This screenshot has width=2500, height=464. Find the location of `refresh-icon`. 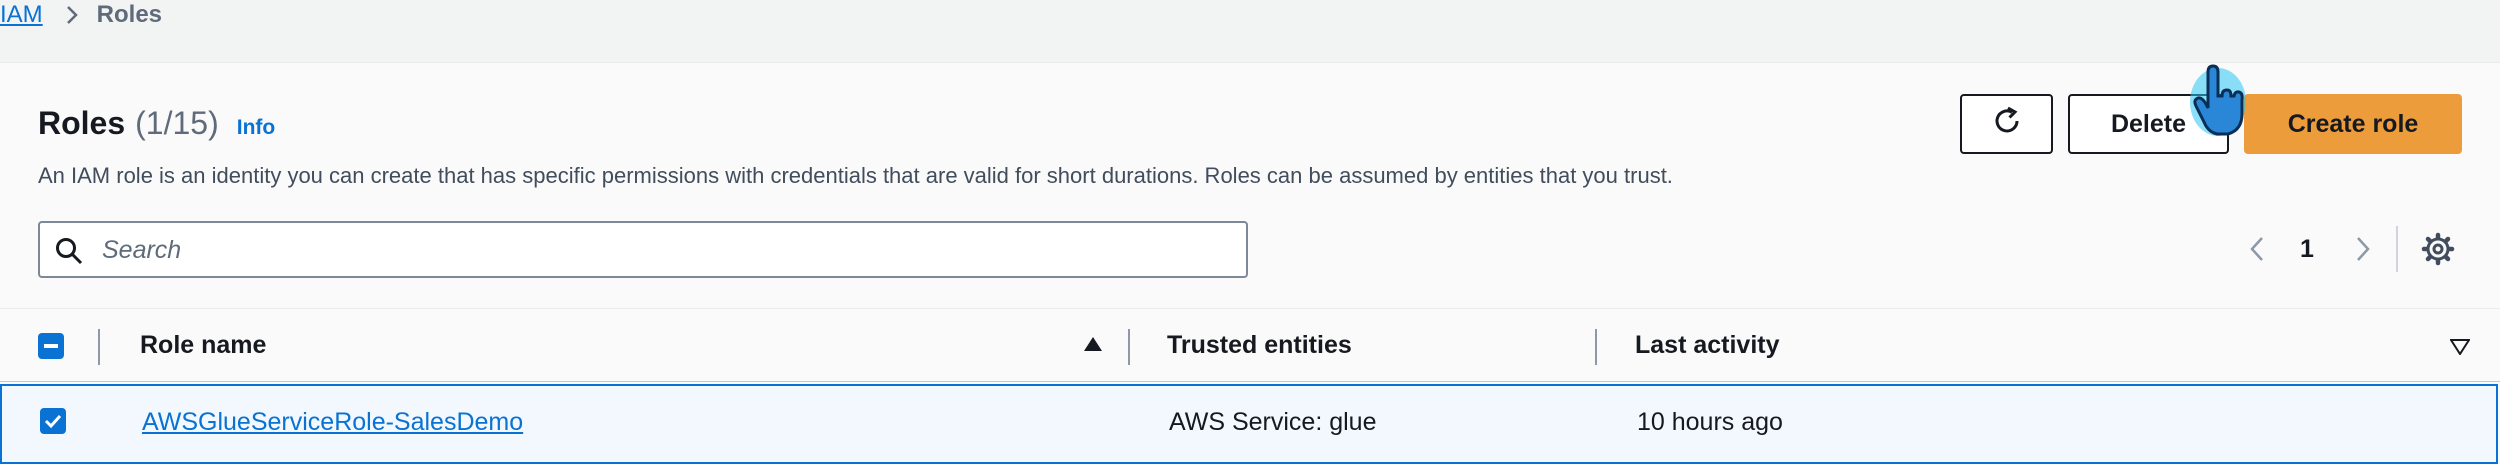

refresh-icon is located at coordinates (2007, 124).